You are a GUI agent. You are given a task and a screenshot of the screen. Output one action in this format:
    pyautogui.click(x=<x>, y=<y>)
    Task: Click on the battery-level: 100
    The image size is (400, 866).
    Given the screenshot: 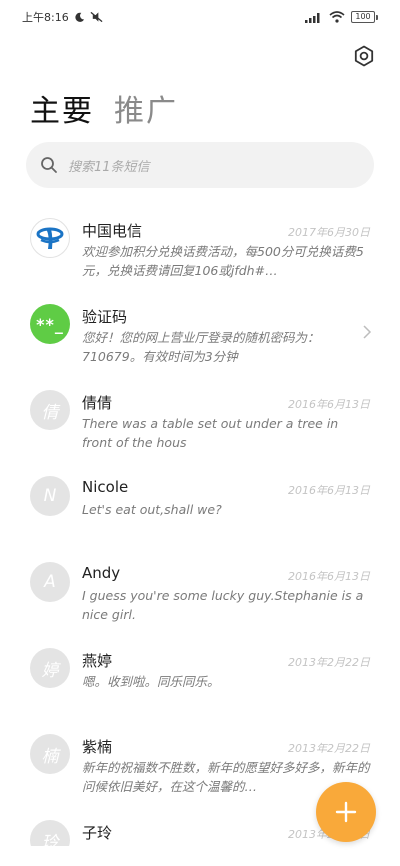 What is the action you would take?
    pyautogui.click(x=363, y=17)
    